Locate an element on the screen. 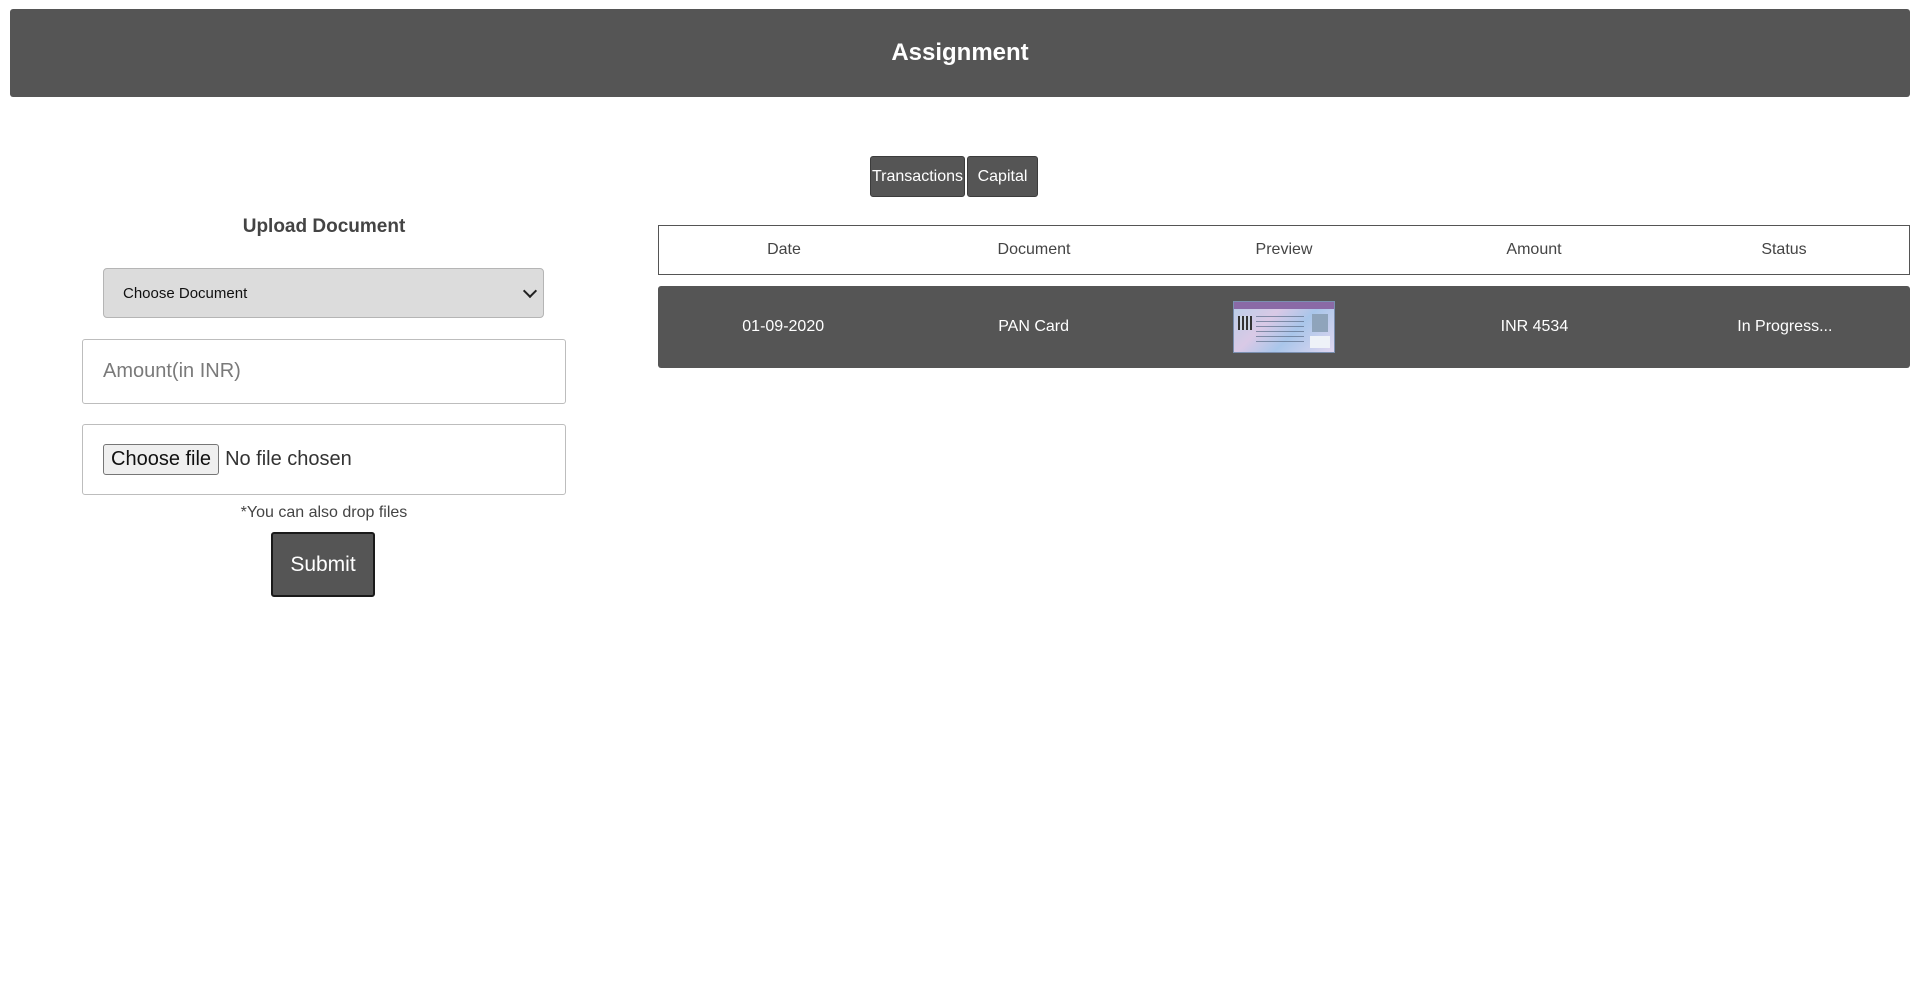 The height and width of the screenshot is (1007, 1920). view-tabs: Transactions Capital is located at coordinates (954, 176).